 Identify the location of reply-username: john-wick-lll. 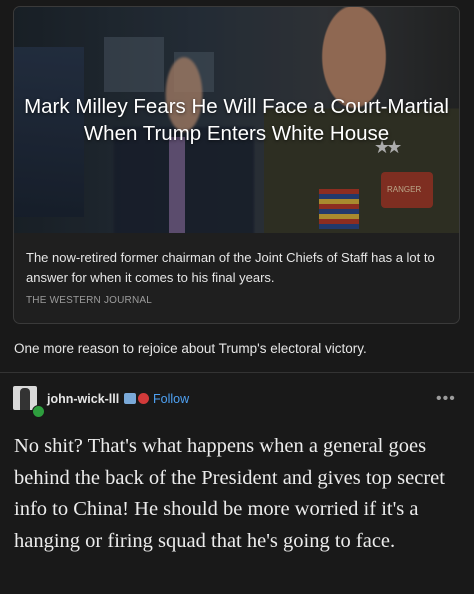
(83, 399).